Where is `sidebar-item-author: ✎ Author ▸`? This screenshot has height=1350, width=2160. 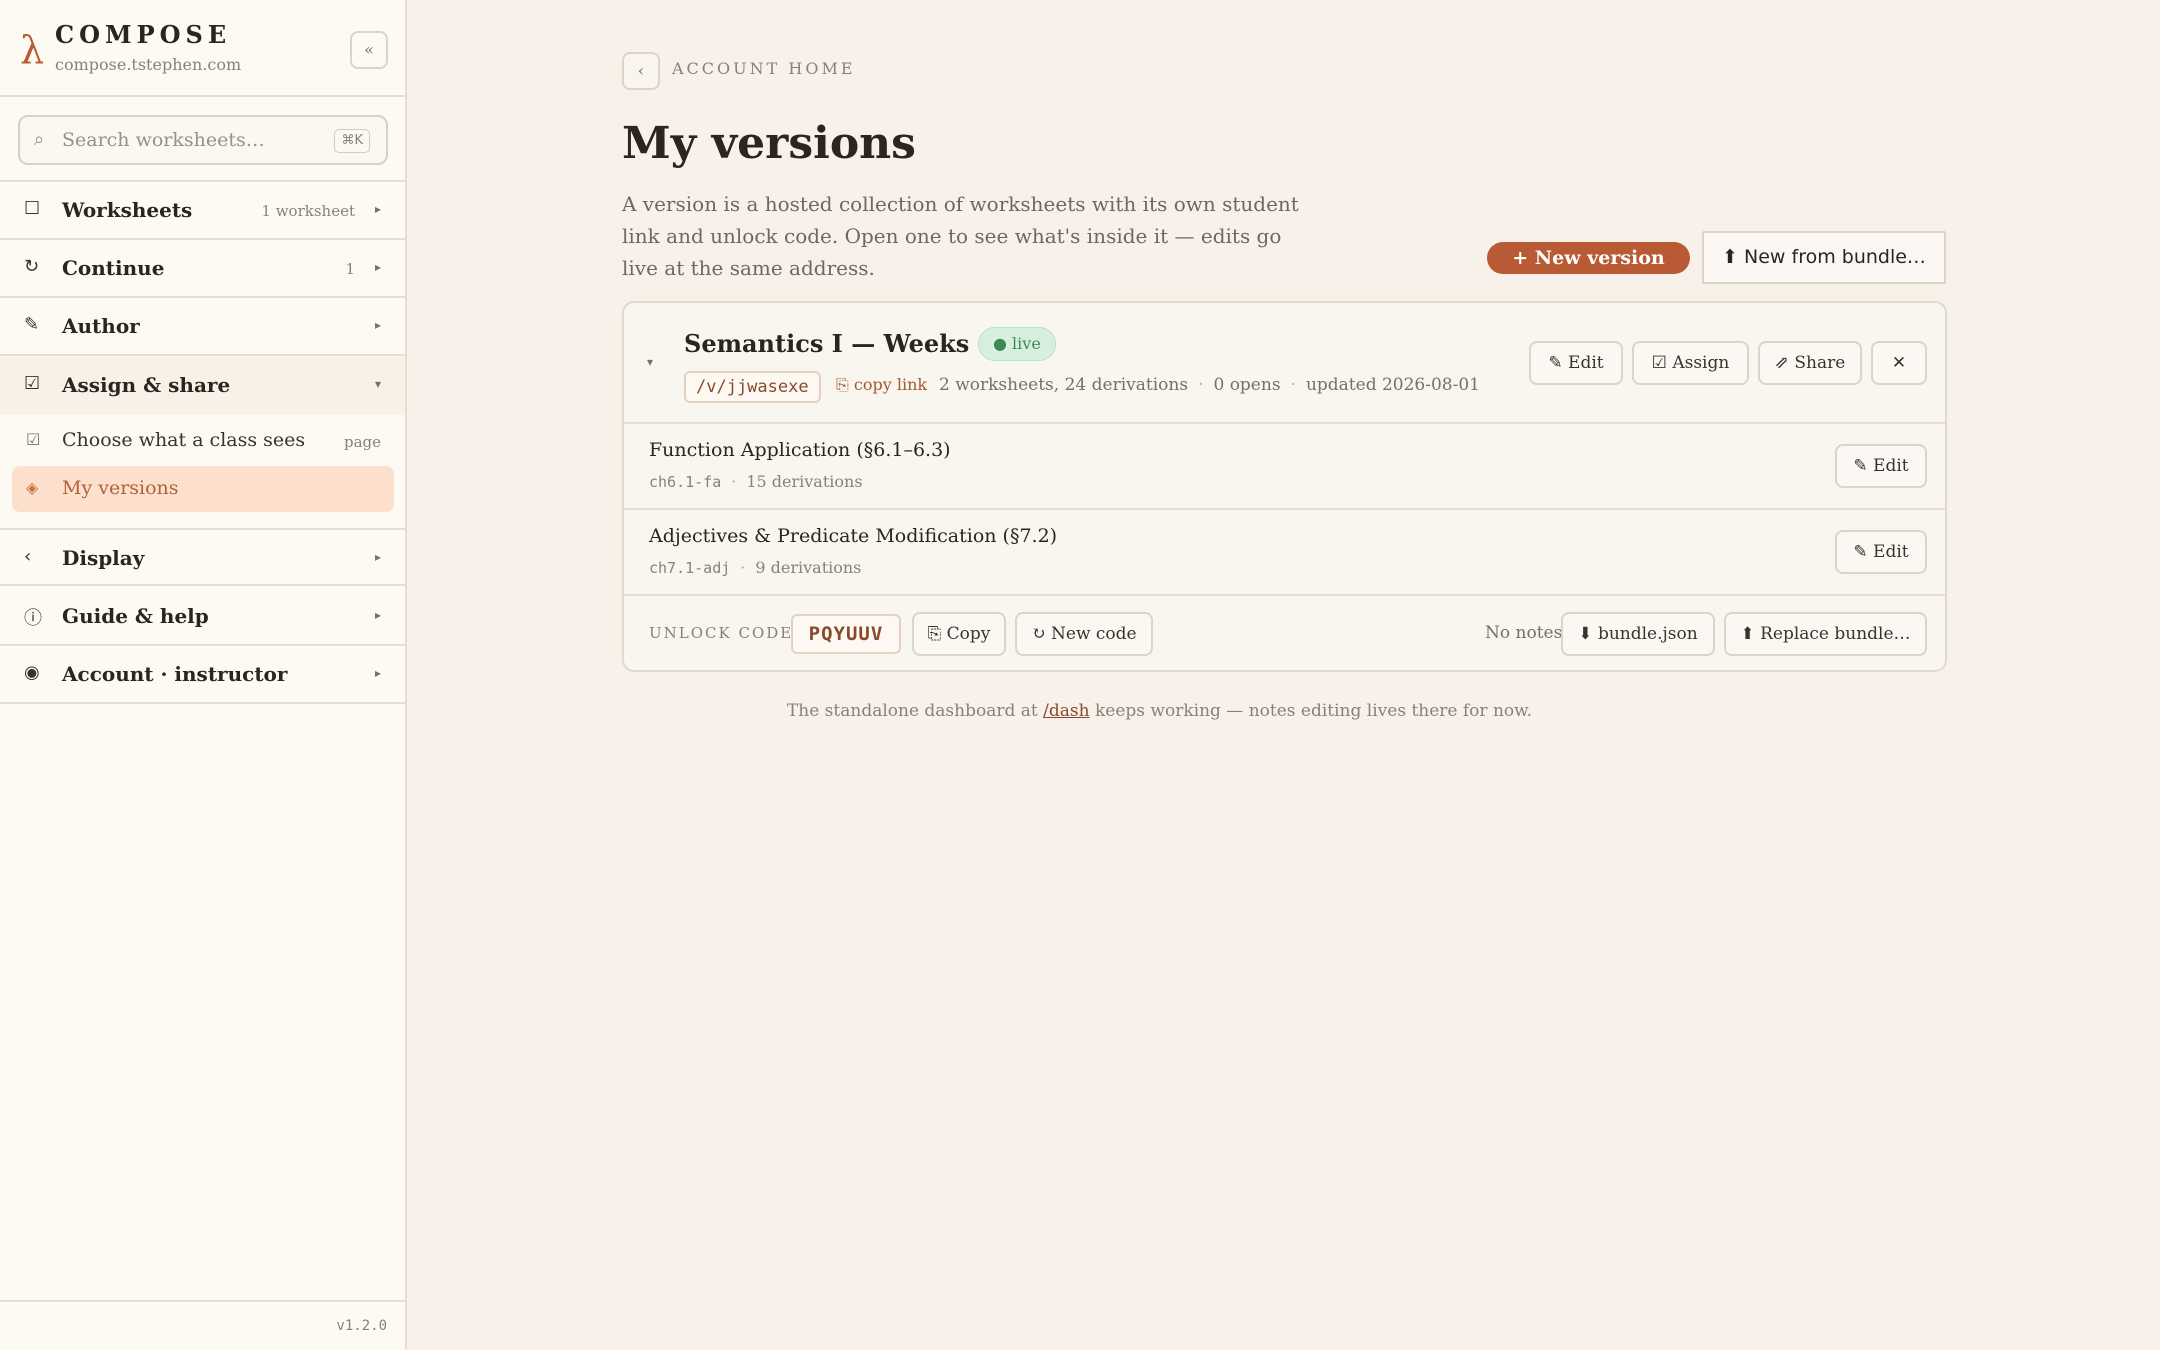
sidebar-item-author: ✎ Author ▸ is located at coordinates (202, 327).